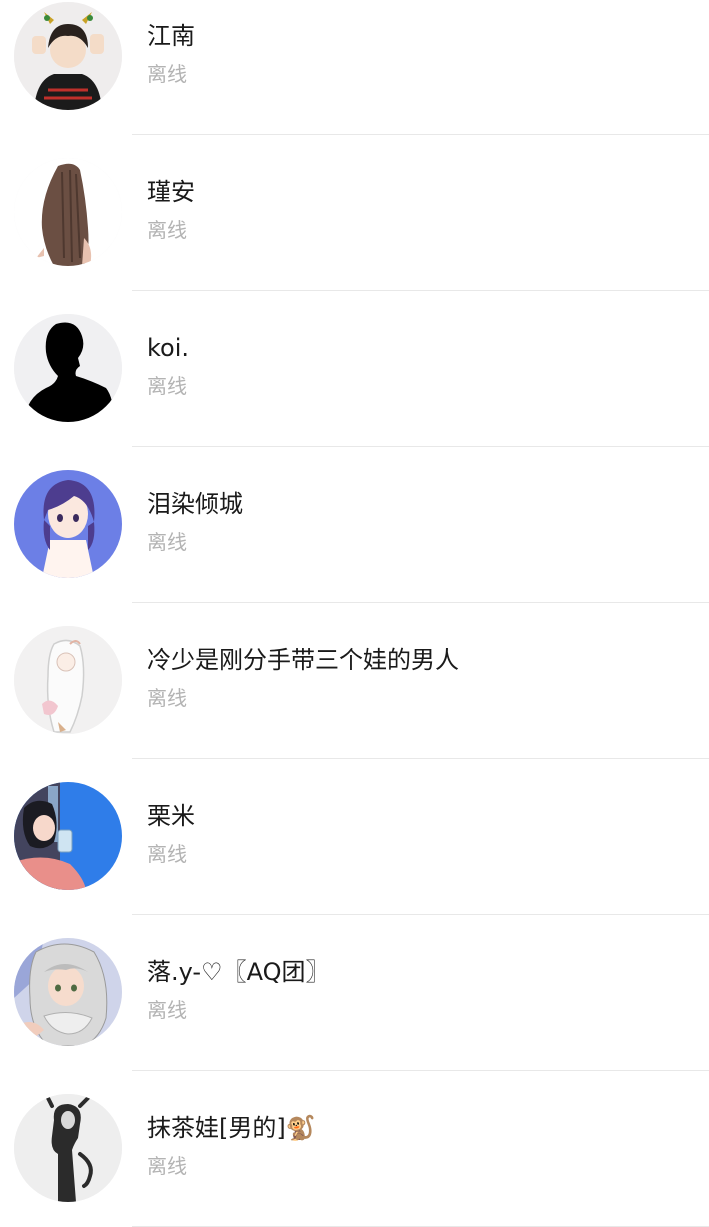 Image resolution: width=709 pixels, height=1227 pixels. Describe the element at coordinates (68, 680) in the screenshot. I see `avatar-white-hair-sketch-icon` at that location.